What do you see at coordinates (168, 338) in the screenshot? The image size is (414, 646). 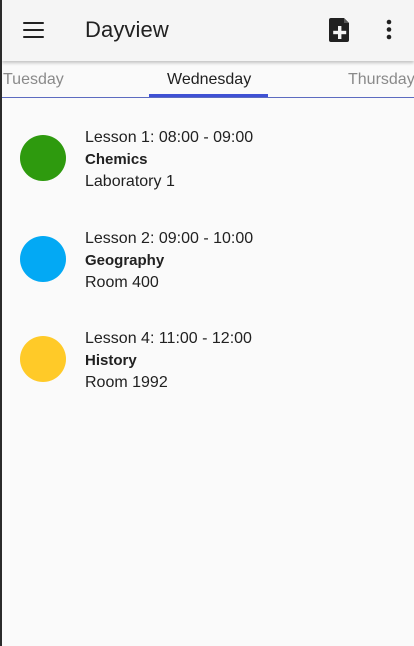 I see `lesson-time: Lesson 4: 11:00 - 12:00` at bounding box center [168, 338].